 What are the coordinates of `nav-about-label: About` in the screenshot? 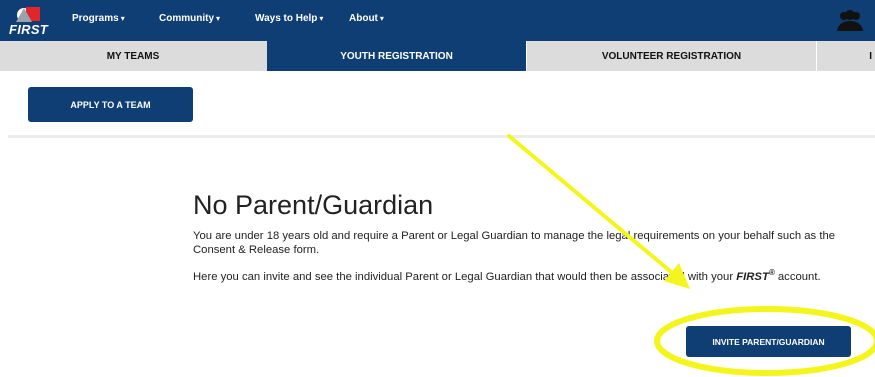 It's located at (363, 18).